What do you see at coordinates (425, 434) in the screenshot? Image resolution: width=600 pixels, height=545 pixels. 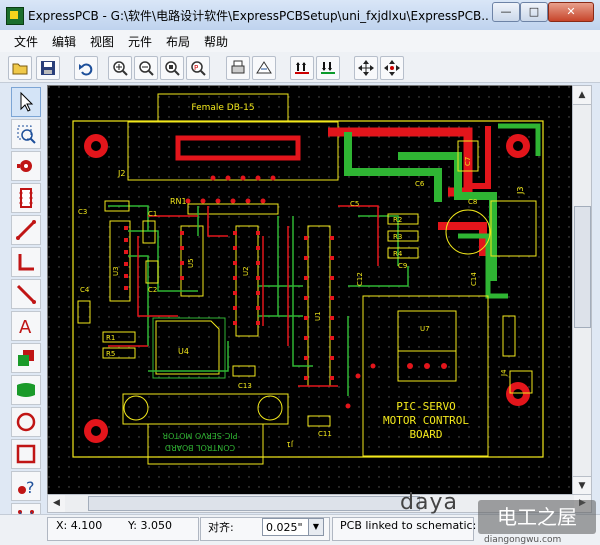 I see `board-line3: BOARD` at bounding box center [425, 434].